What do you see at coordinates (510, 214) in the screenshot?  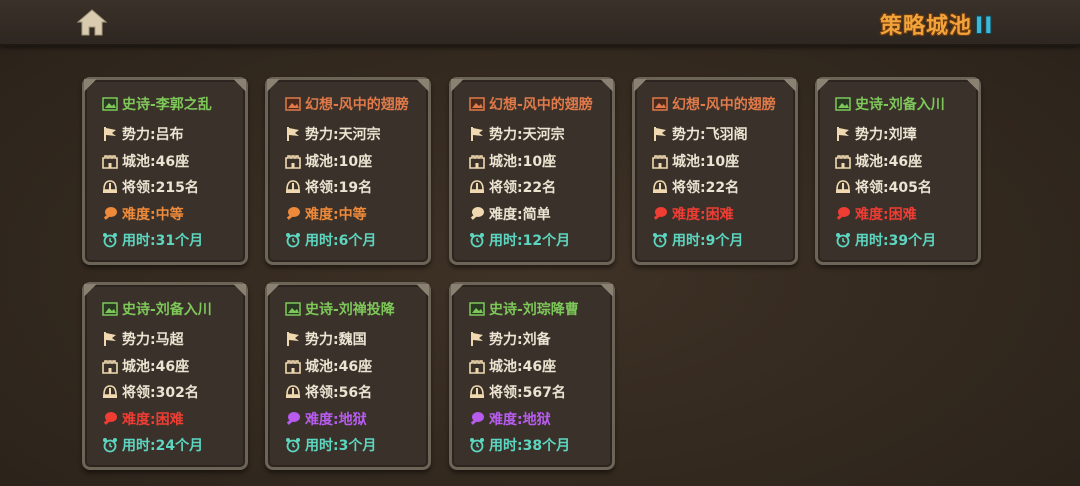 I see `difficulty-row: 难度: 简单` at bounding box center [510, 214].